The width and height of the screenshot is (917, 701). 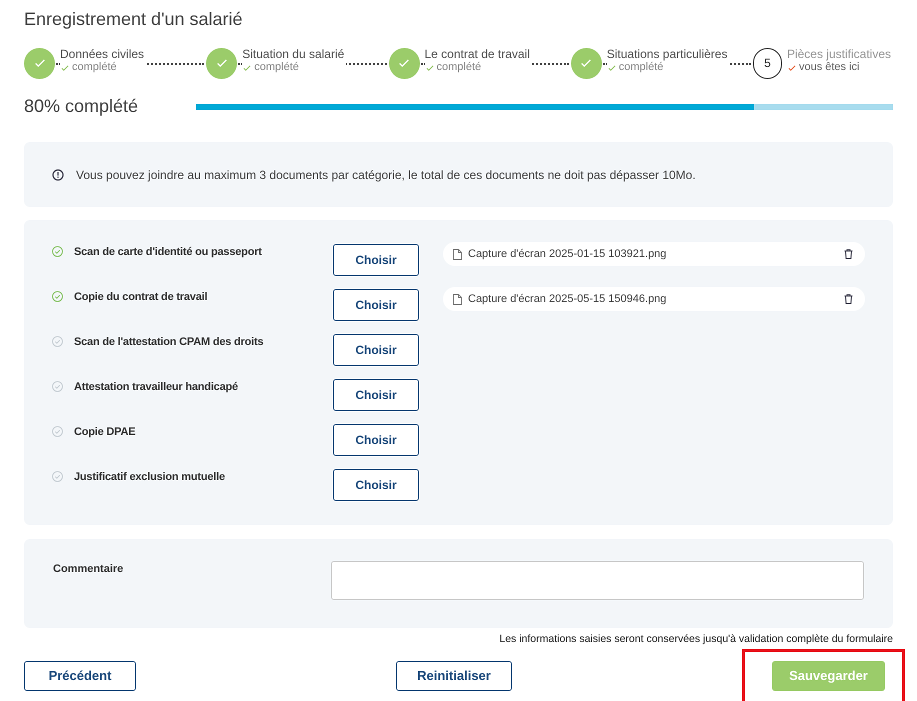 I want to click on info-icon, so click(x=58, y=174).